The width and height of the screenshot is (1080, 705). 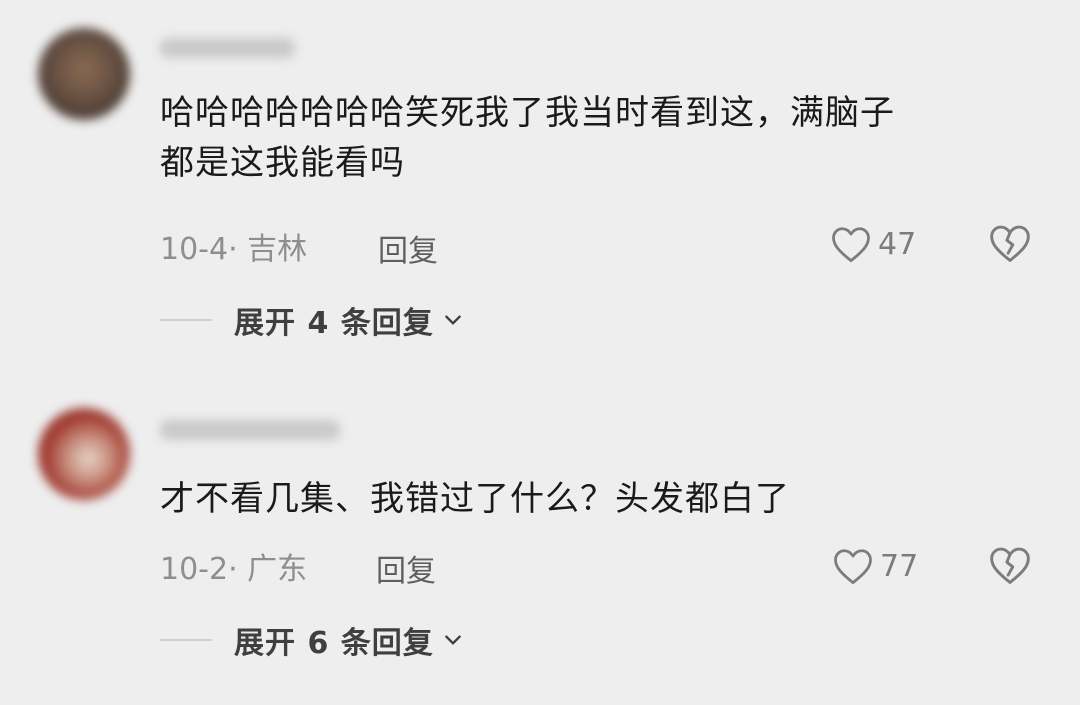 What do you see at coordinates (282, 163) in the screenshot?
I see `comment-text-line: 都是这我能看吗` at bounding box center [282, 163].